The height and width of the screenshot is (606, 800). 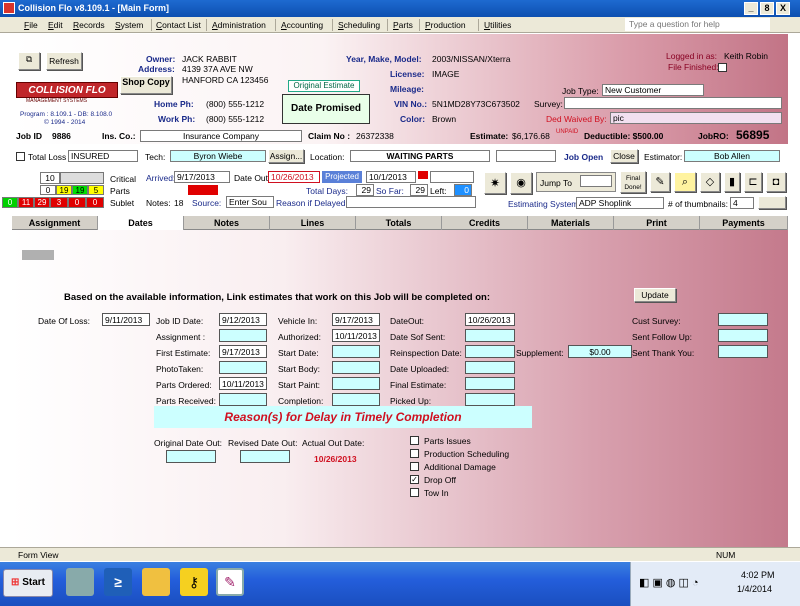 I want to click on menu-system: System, so click(x=129, y=25).